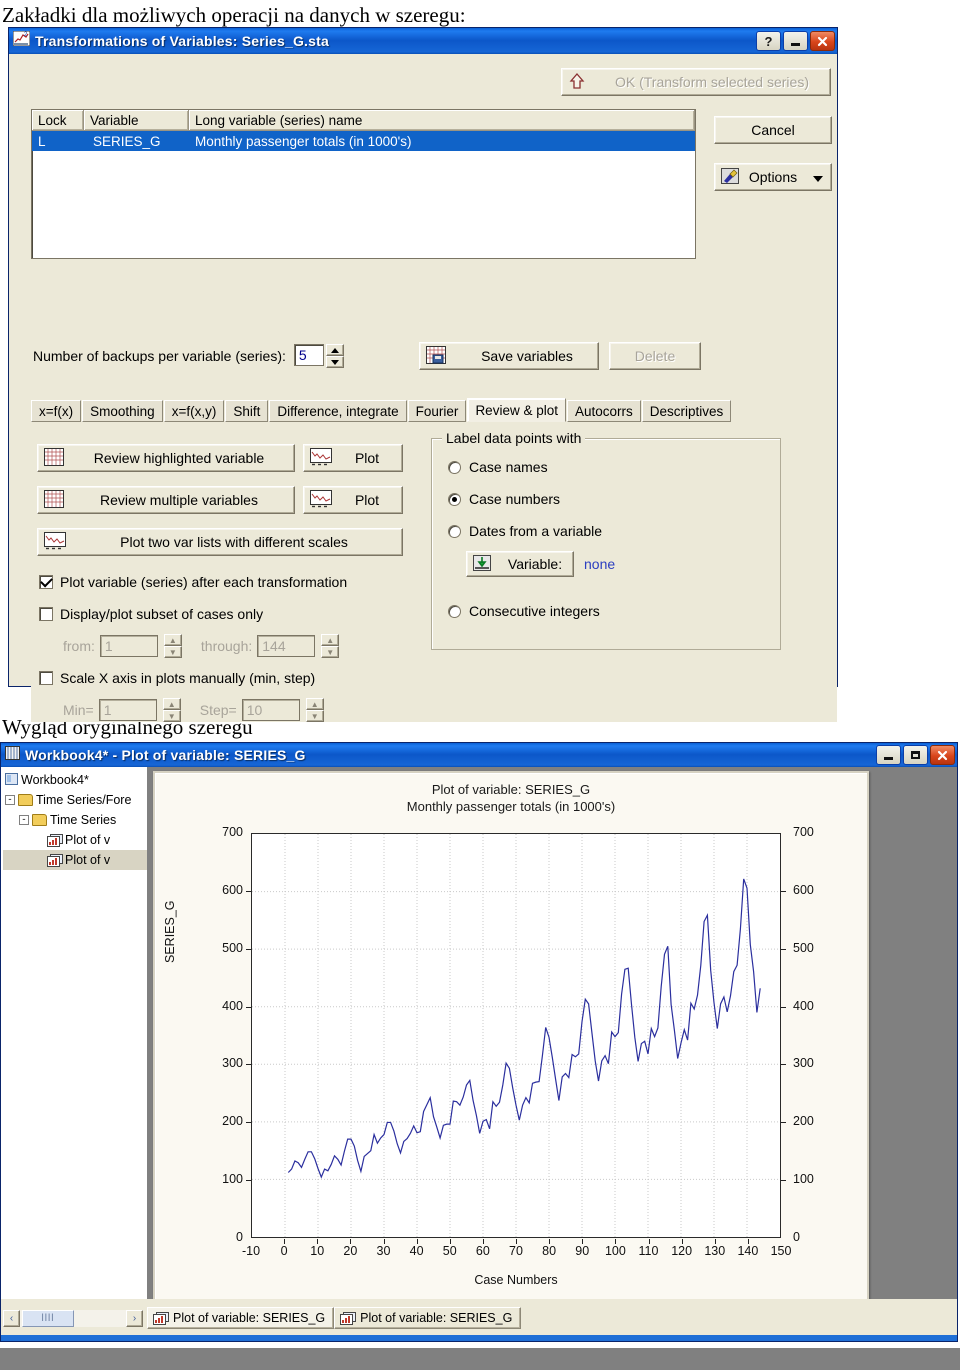 The height and width of the screenshot is (1370, 960). What do you see at coordinates (247, 411) in the screenshot?
I see `tab-shift: Shift` at bounding box center [247, 411].